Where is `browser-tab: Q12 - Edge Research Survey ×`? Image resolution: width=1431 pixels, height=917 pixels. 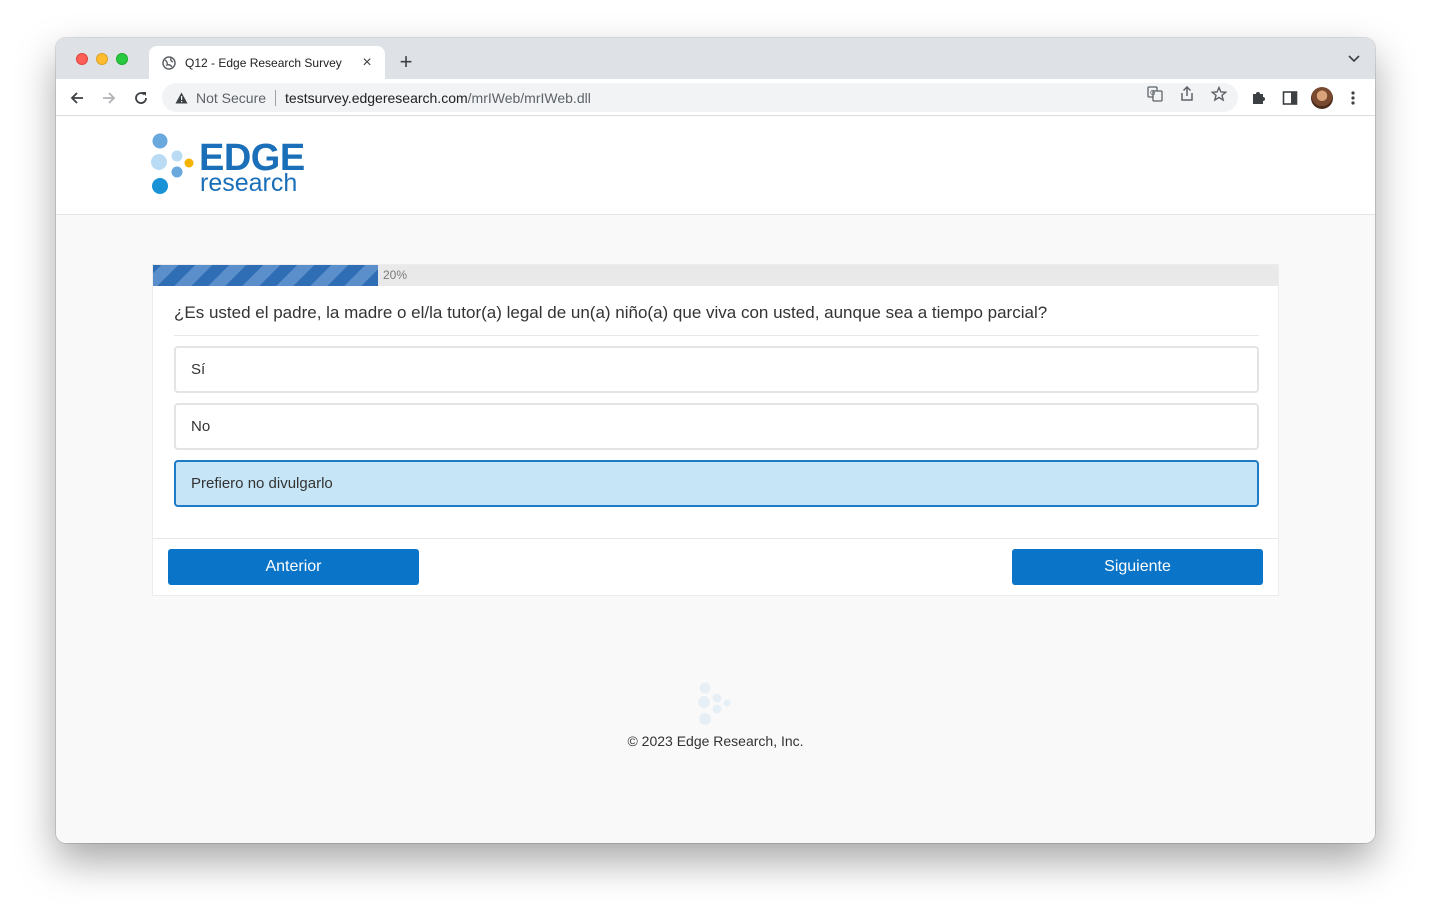
browser-tab: Q12 - Edge Research Survey × is located at coordinates (267, 62).